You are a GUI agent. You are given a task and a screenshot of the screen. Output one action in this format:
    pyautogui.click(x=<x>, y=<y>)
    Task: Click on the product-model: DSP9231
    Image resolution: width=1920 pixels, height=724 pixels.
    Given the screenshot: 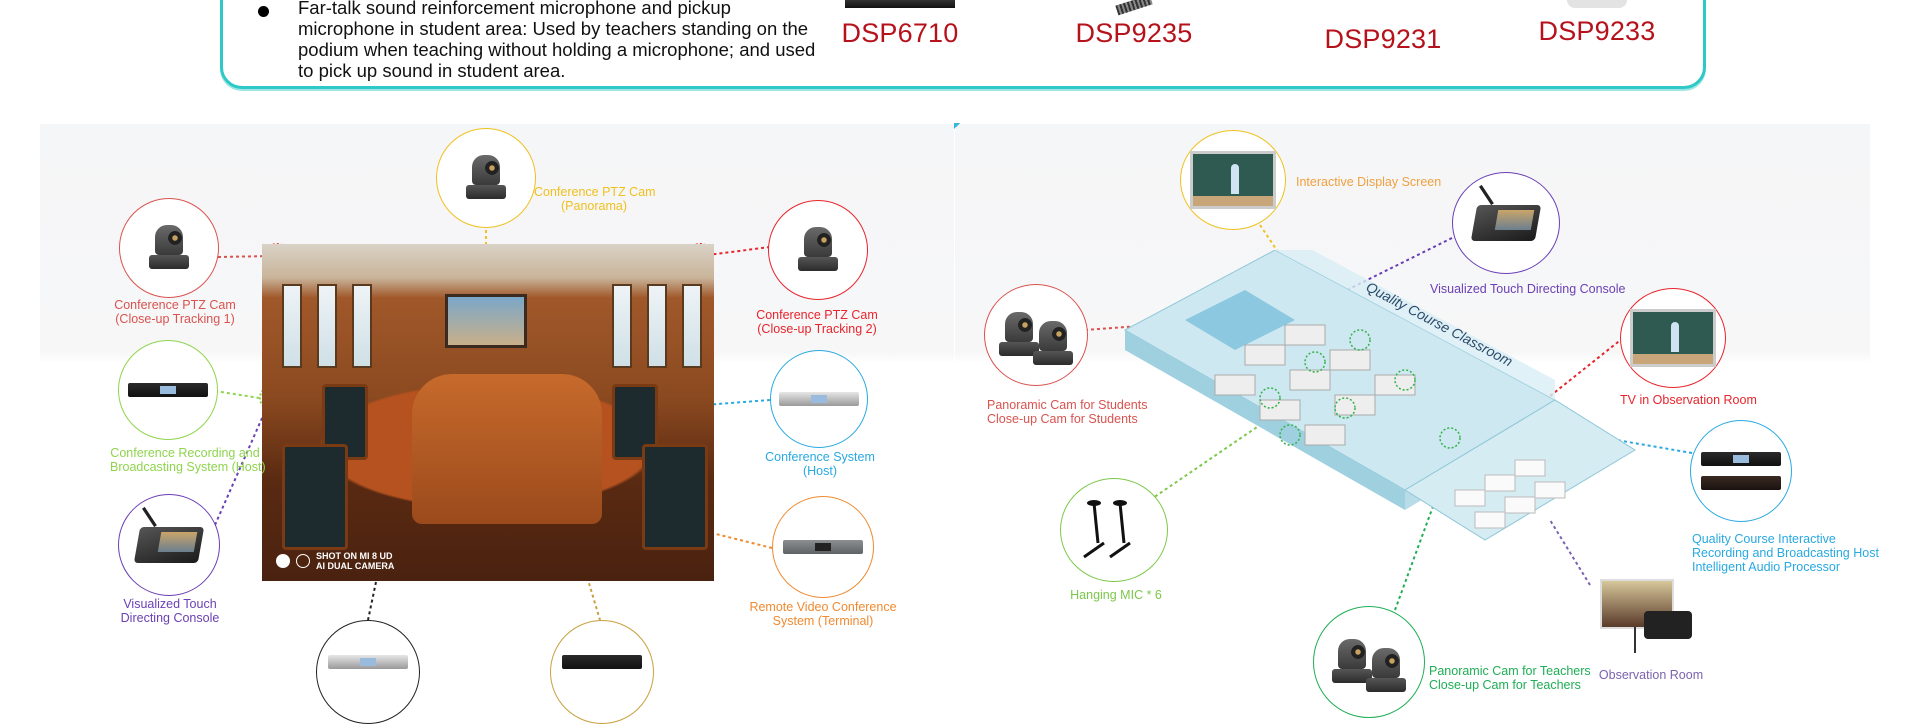 What is the action you would take?
    pyautogui.click(x=1383, y=39)
    